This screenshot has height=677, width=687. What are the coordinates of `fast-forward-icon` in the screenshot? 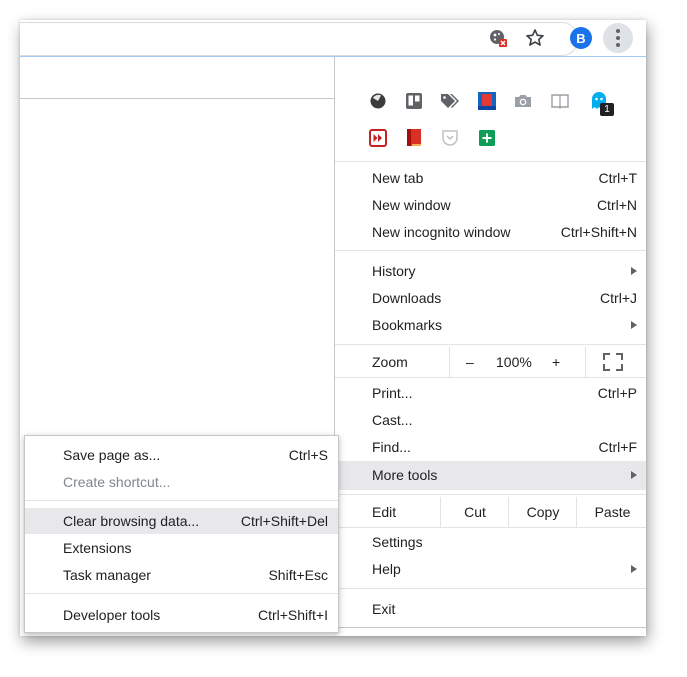 It's located at (378, 138).